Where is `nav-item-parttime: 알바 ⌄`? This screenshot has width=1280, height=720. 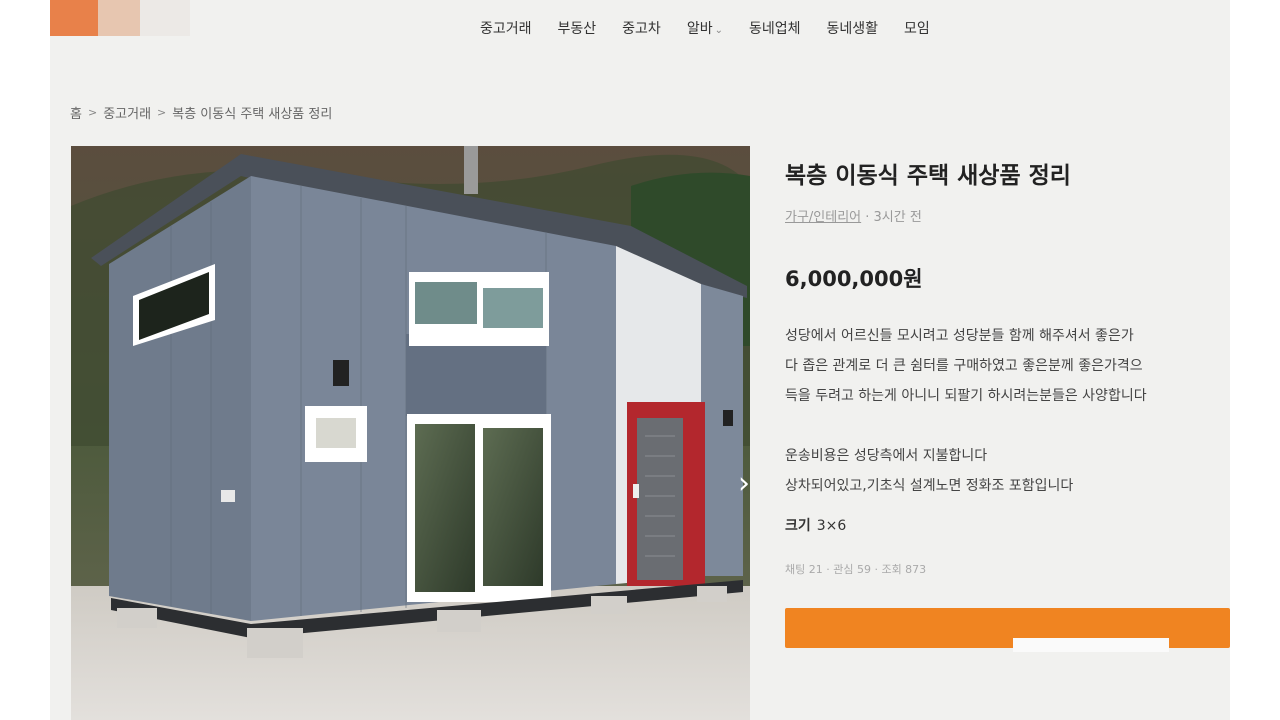
nav-item-parttime: 알바 ⌄ is located at coordinates (705, 28).